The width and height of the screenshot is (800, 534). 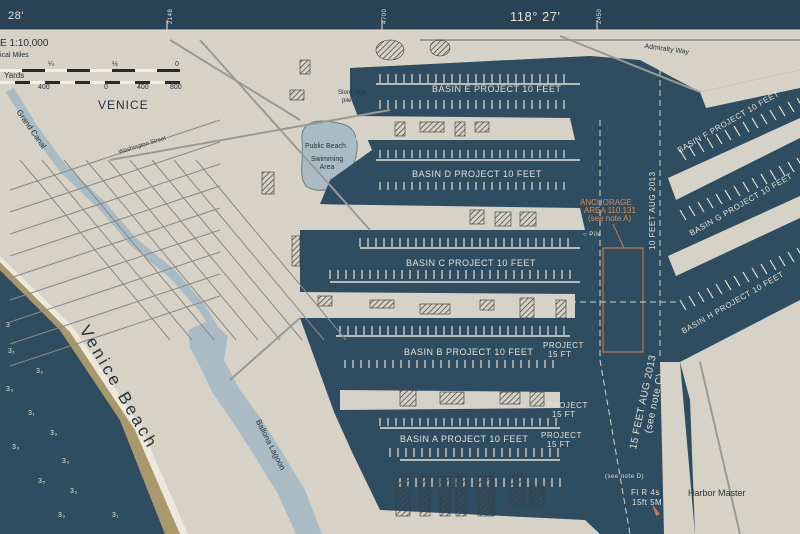 What do you see at coordinates (347, 101) in the screenshot?
I see `pile-label-top: pile` at bounding box center [347, 101].